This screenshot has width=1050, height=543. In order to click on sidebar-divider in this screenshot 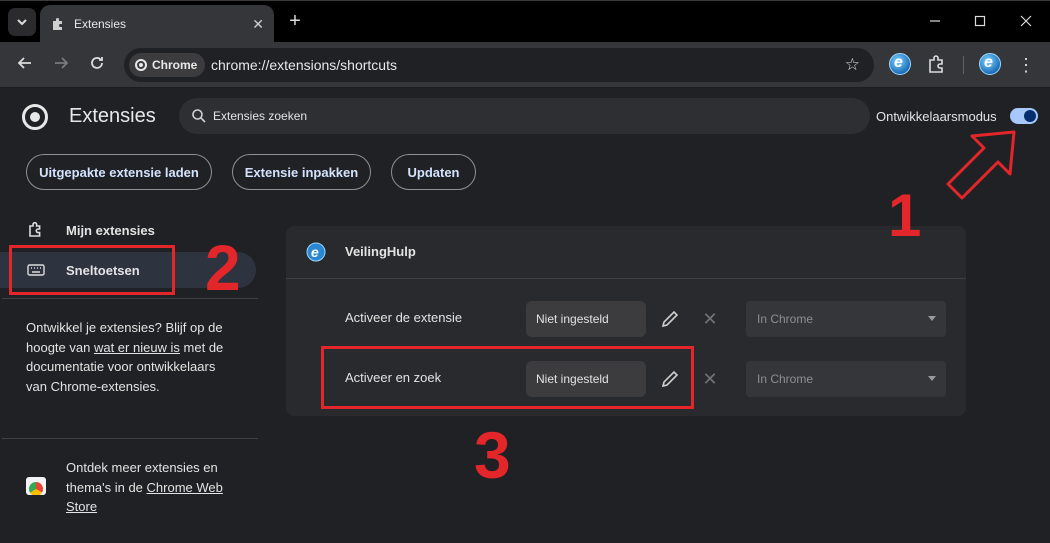, I will do `click(130, 438)`.